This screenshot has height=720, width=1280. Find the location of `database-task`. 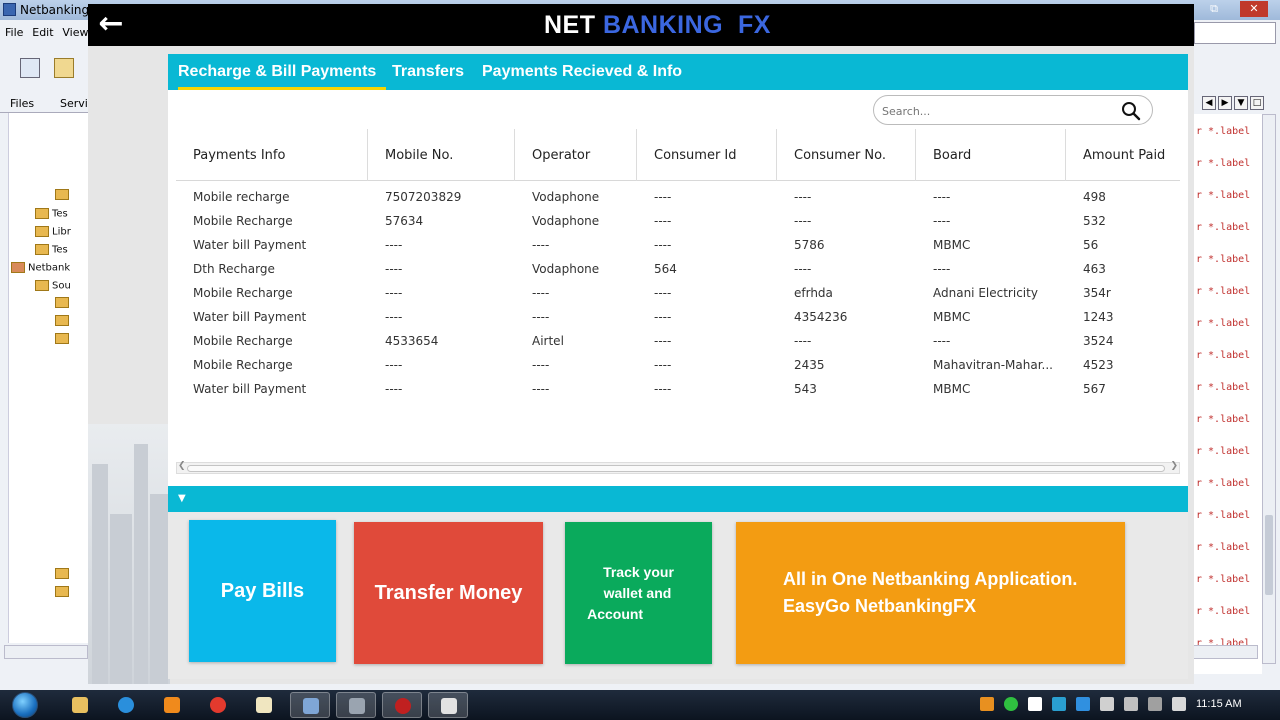

database-task is located at coordinates (356, 705).